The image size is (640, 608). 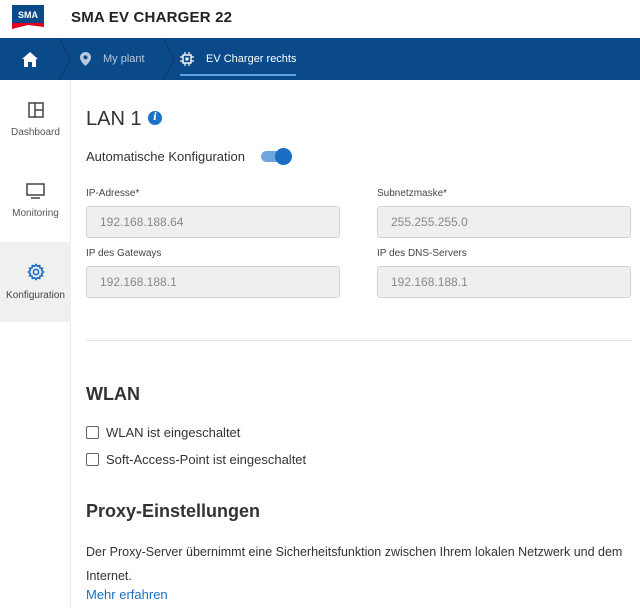 What do you see at coordinates (35, 132) in the screenshot?
I see `sidebar-item-label: Dashboard` at bounding box center [35, 132].